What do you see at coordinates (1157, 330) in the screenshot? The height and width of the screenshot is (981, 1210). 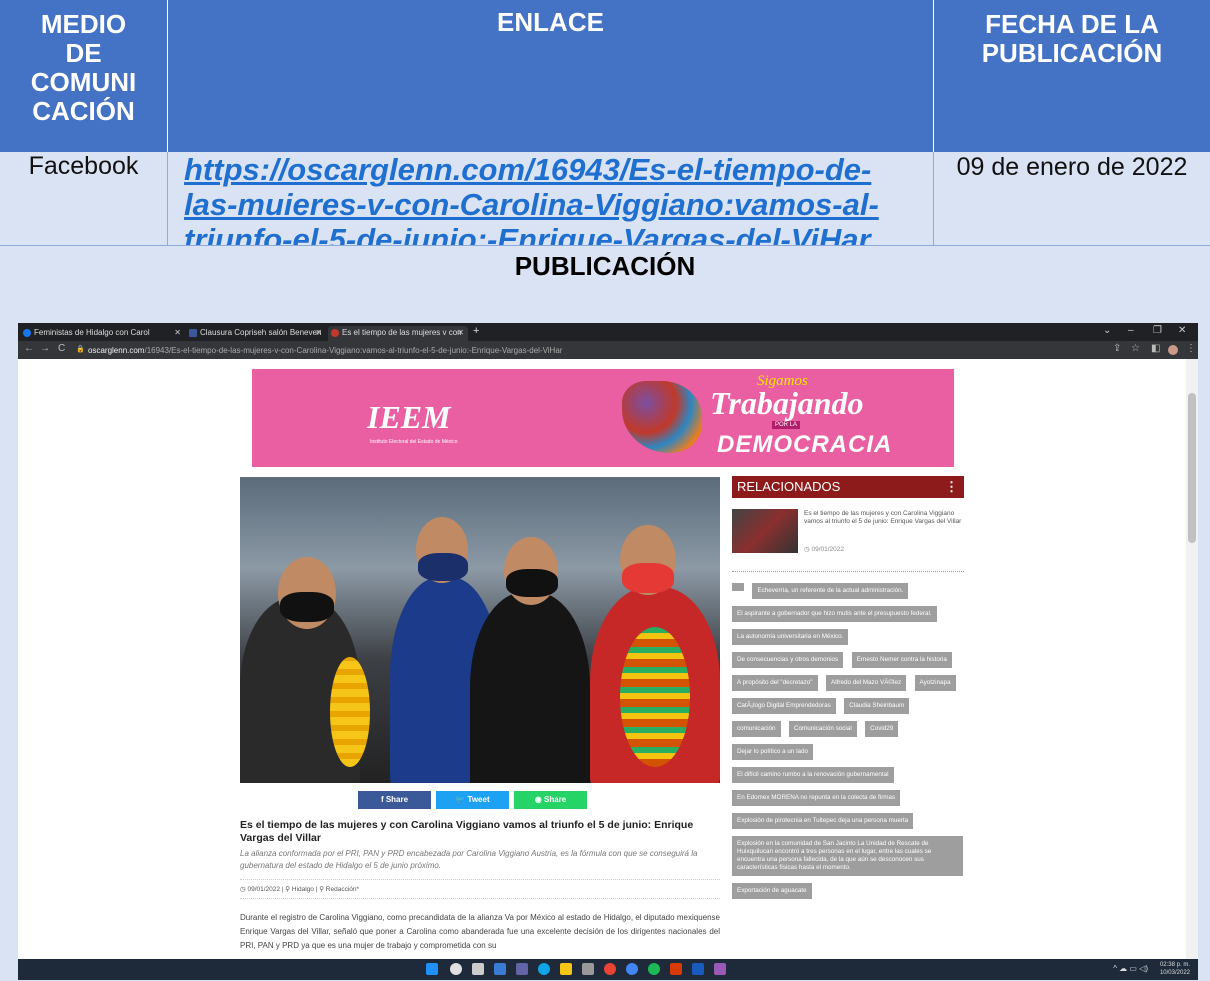 I see `restore-icon: ❐` at bounding box center [1157, 330].